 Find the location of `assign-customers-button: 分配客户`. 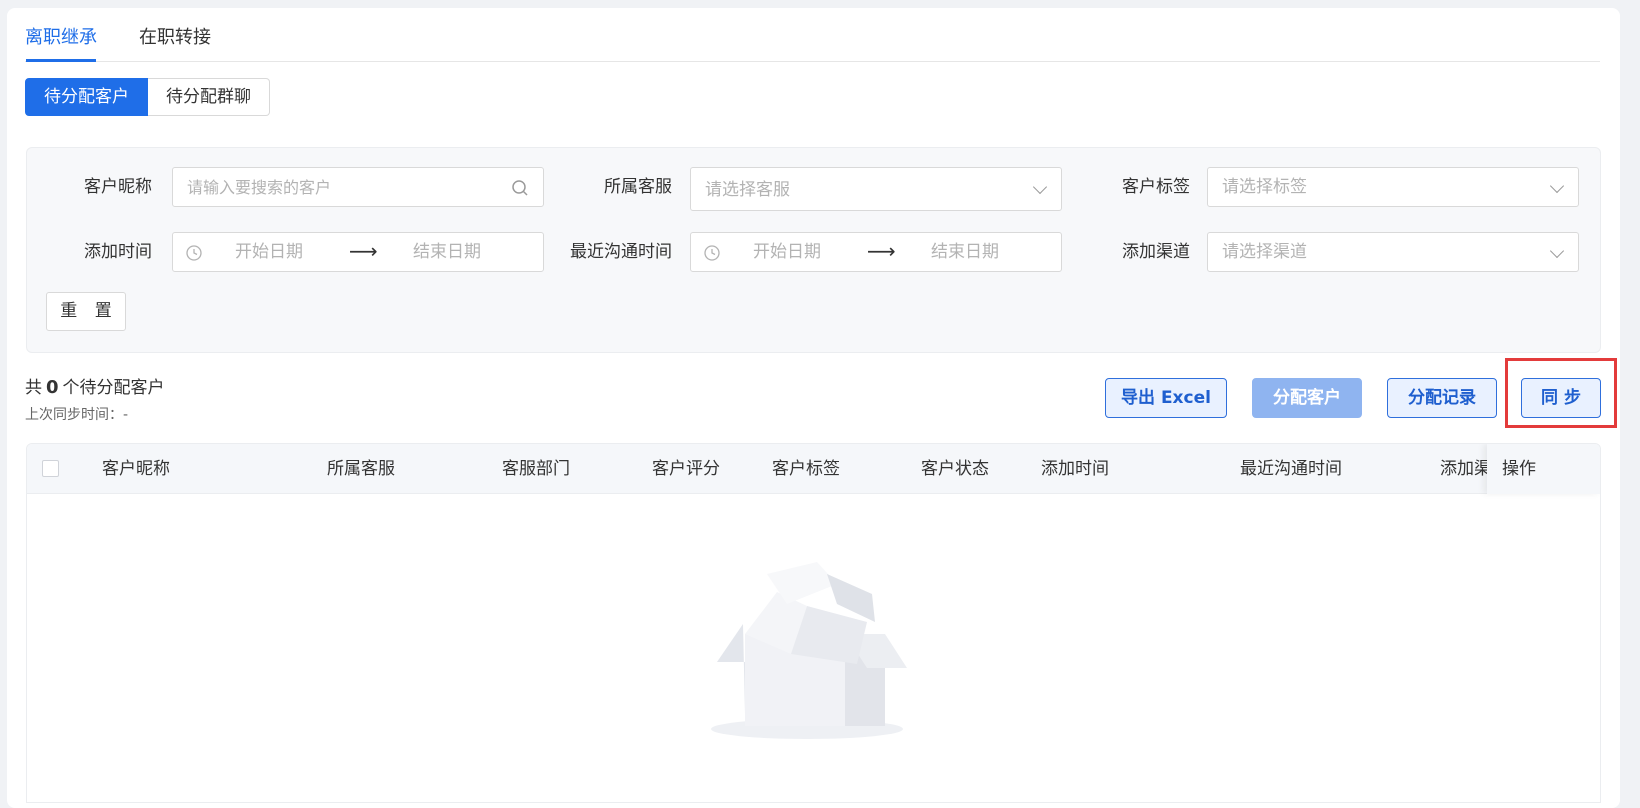

assign-customers-button: 分配客户 is located at coordinates (1307, 398).